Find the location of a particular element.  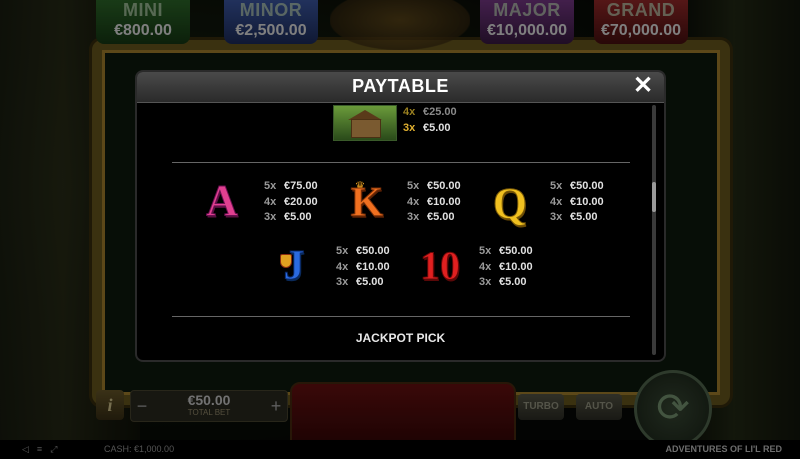

symbol-a-paylist: 5x €75.00 4x €20.00 3x €5.00 is located at coordinates (291, 202).